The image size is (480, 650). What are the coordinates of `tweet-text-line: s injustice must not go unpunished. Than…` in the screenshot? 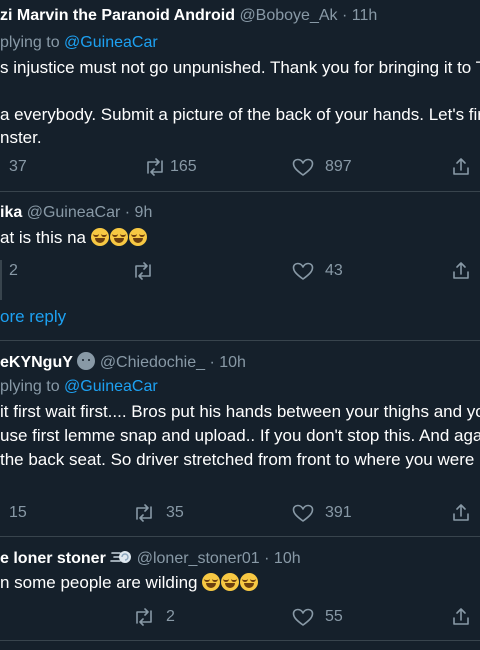 It's located at (240, 67).